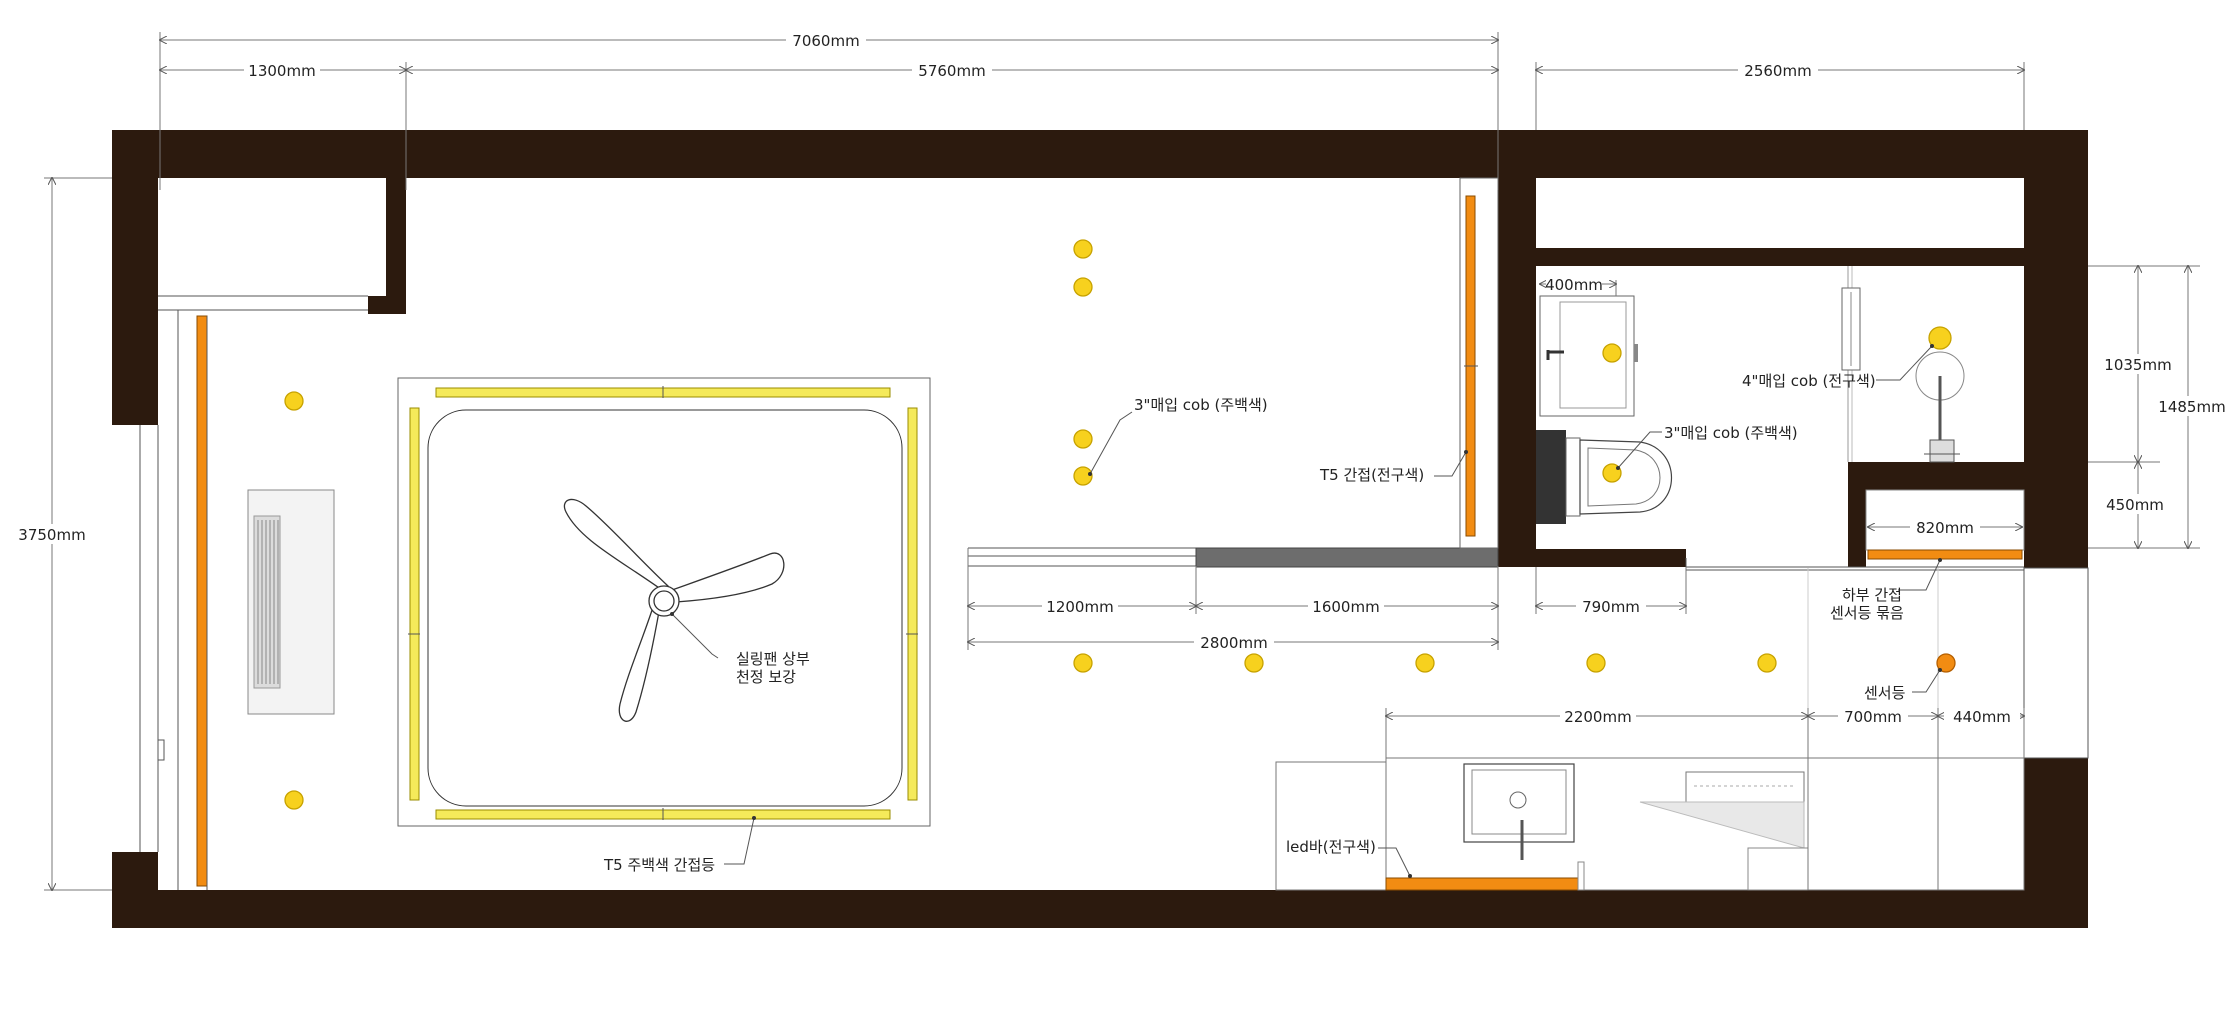 This screenshot has width=2232, height=1030. What do you see at coordinates (1611, 558) in the screenshot?
I see `bath-bottom-wall` at bounding box center [1611, 558].